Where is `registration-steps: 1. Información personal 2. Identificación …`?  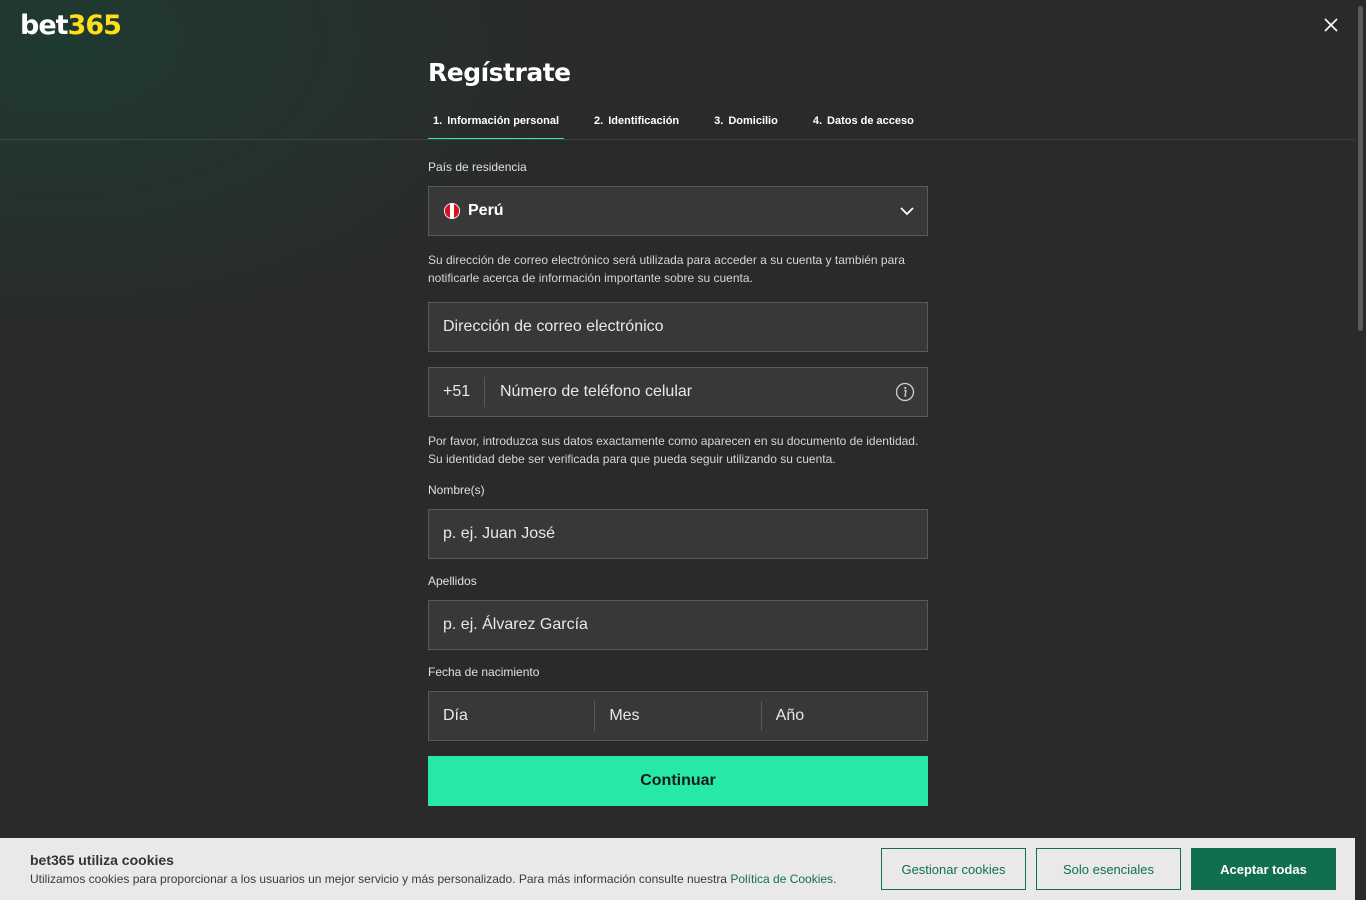
registration-steps: 1. Información personal 2. Identificación … is located at coordinates (686, 123).